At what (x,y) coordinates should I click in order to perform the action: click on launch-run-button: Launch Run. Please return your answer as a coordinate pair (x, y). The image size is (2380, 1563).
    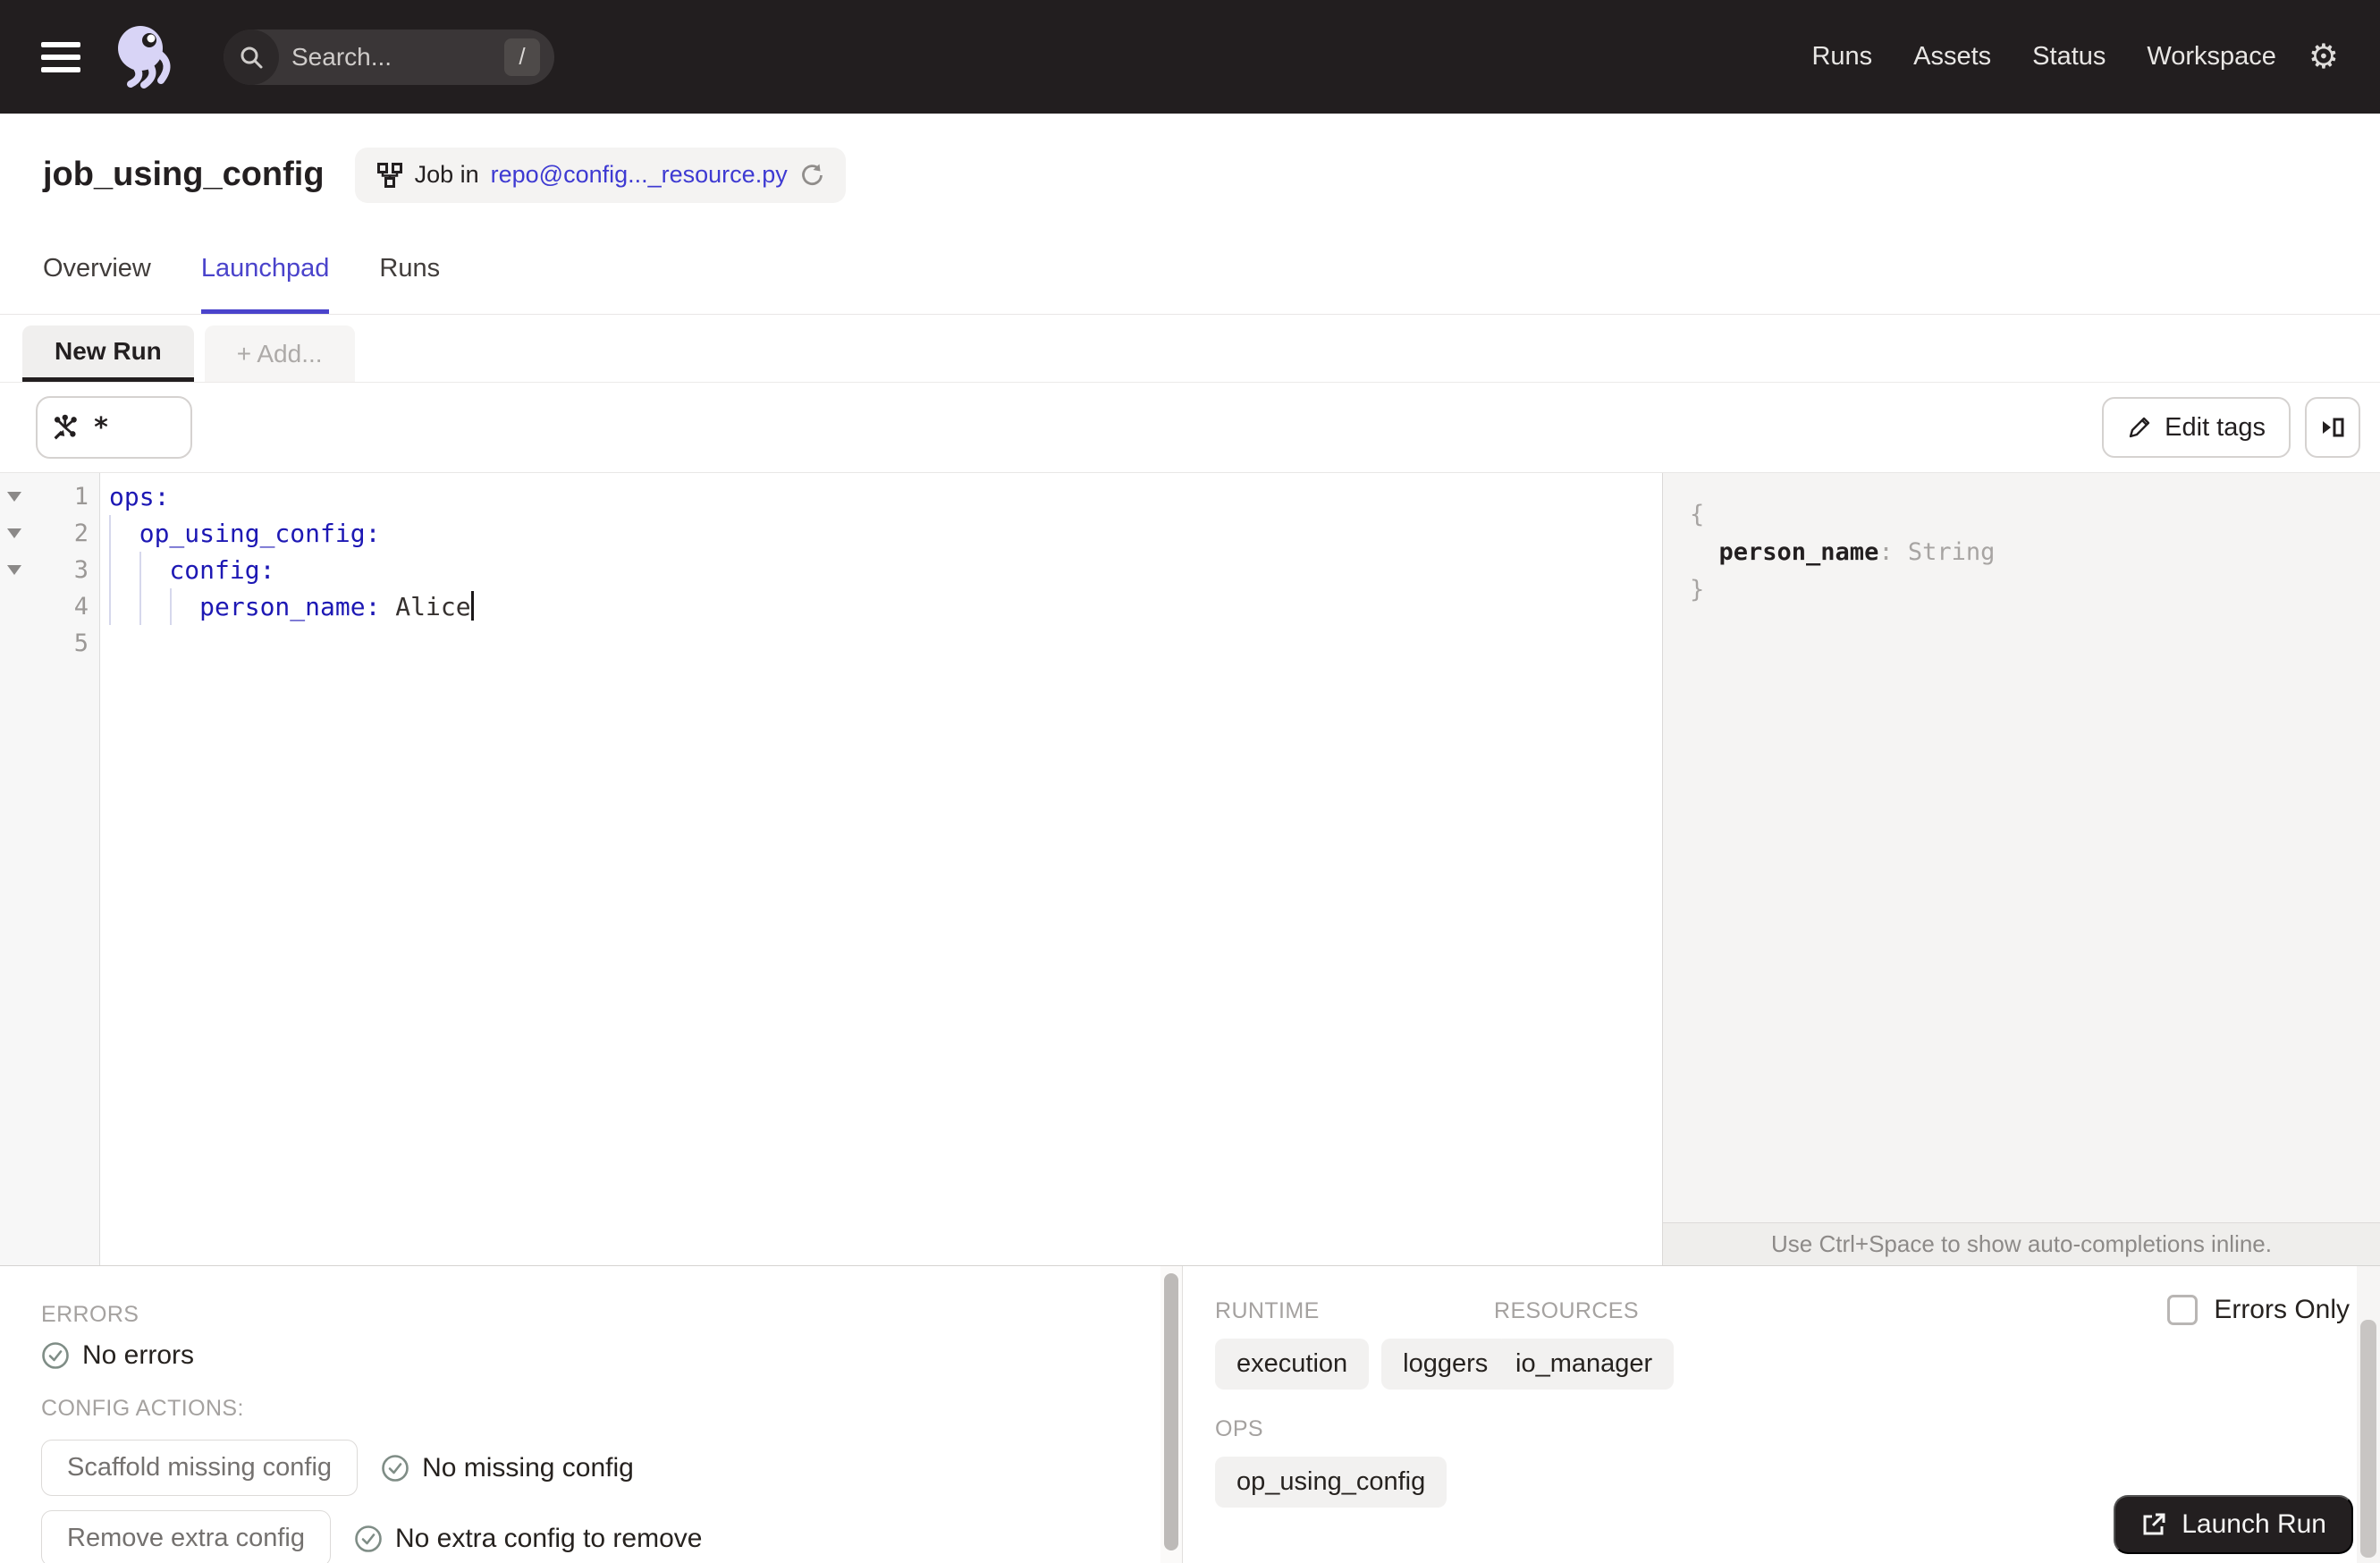
    Looking at the image, I should click on (2233, 1524).